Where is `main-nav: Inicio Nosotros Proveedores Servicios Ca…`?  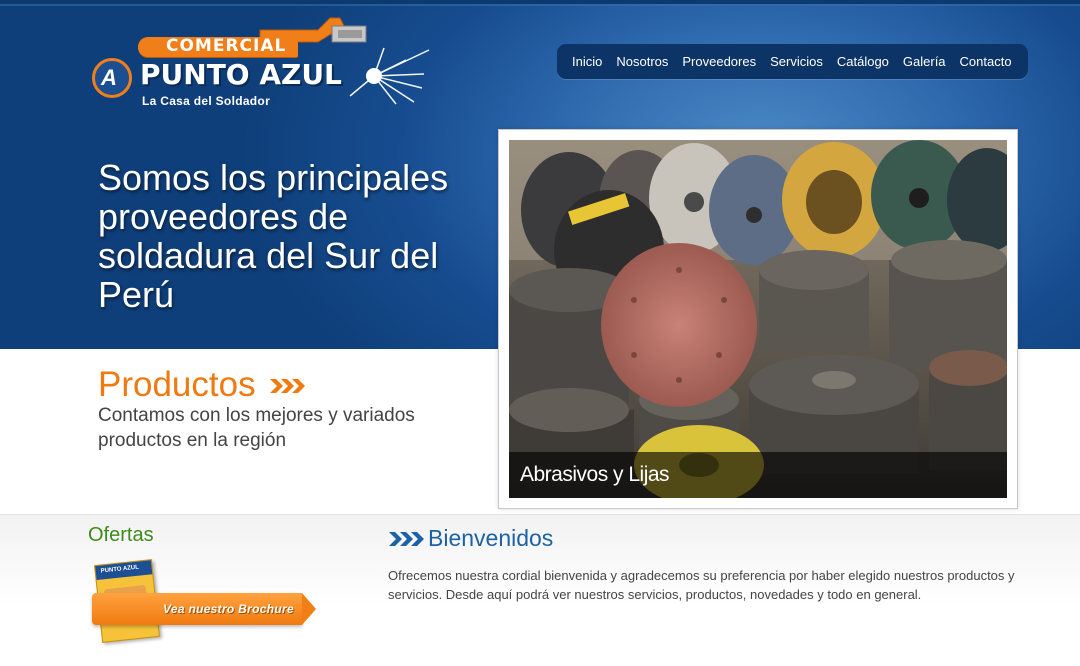 main-nav: Inicio Nosotros Proveedores Servicios Ca… is located at coordinates (792, 61).